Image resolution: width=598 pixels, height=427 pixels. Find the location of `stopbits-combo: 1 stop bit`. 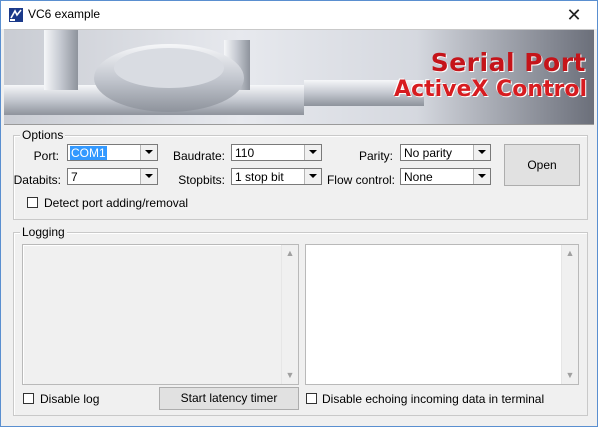

stopbits-combo: 1 stop bit is located at coordinates (276, 176).